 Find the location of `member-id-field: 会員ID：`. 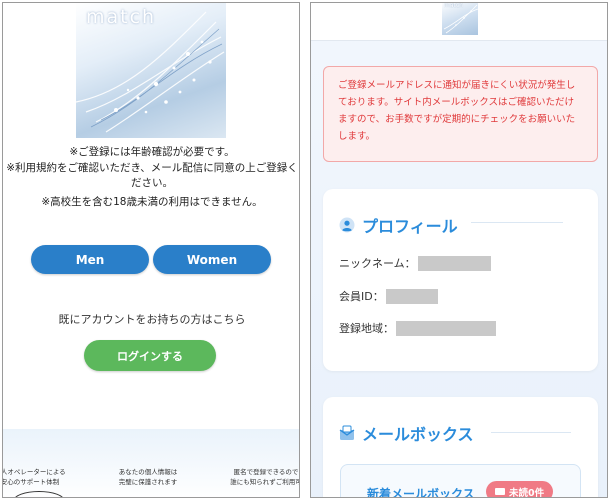

member-id-field: 会員ID： is located at coordinates (388, 296).